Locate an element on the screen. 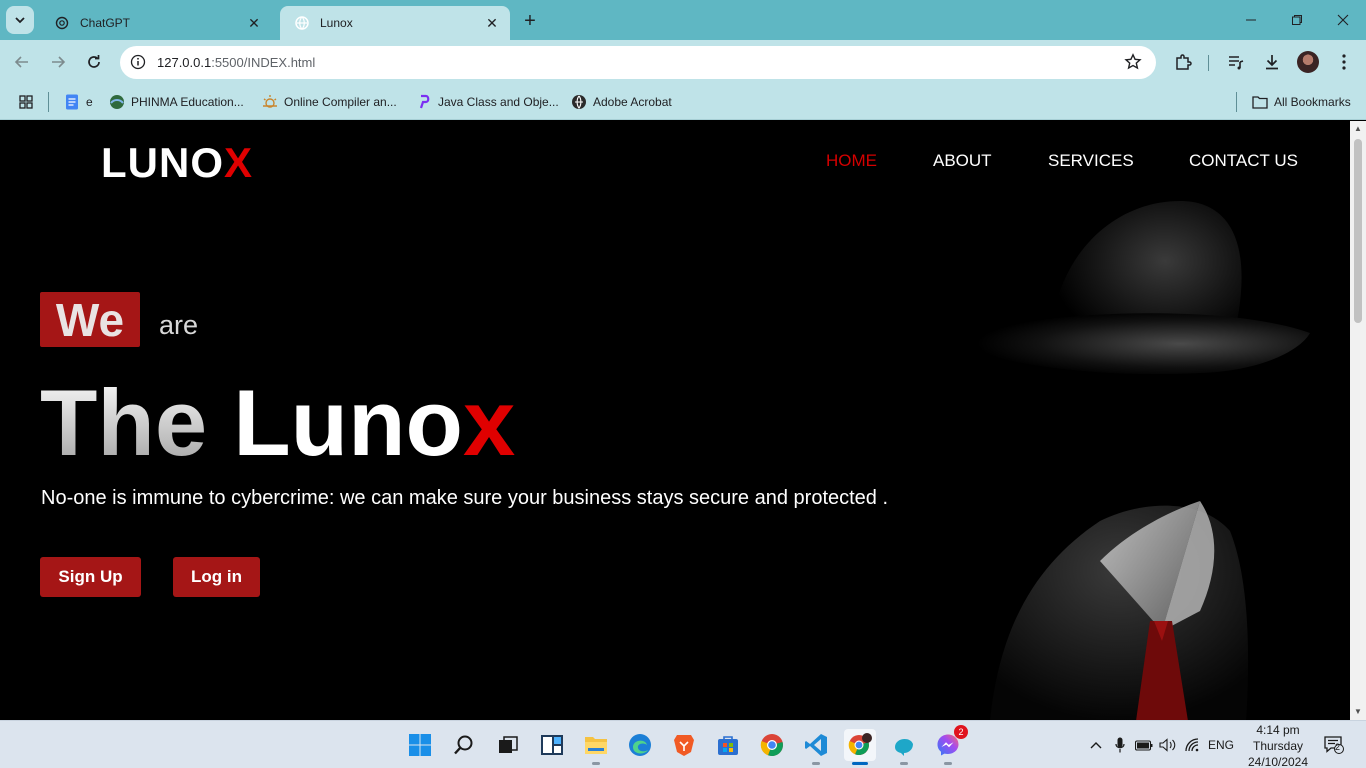 This screenshot has height=768, width=1366. wifi-icon is located at coordinates (1192, 745).